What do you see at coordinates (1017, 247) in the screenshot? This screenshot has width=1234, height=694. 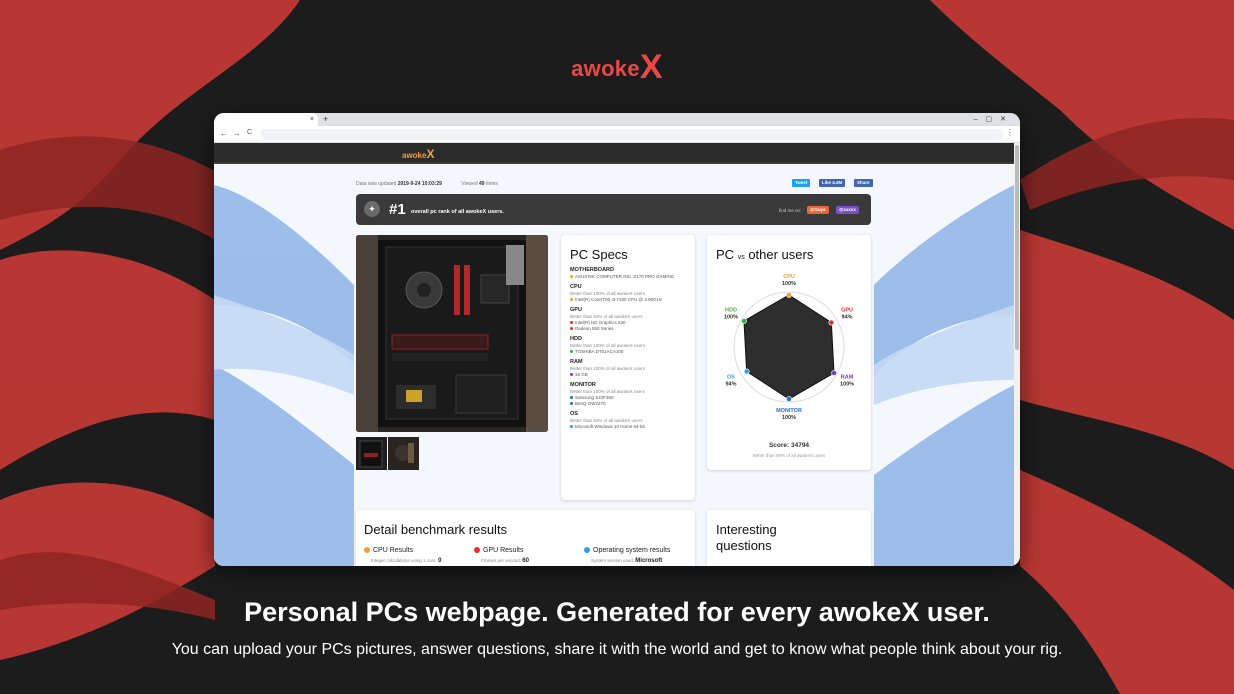 I see `scrollbar-thumb` at bounding box center [1017, 247].